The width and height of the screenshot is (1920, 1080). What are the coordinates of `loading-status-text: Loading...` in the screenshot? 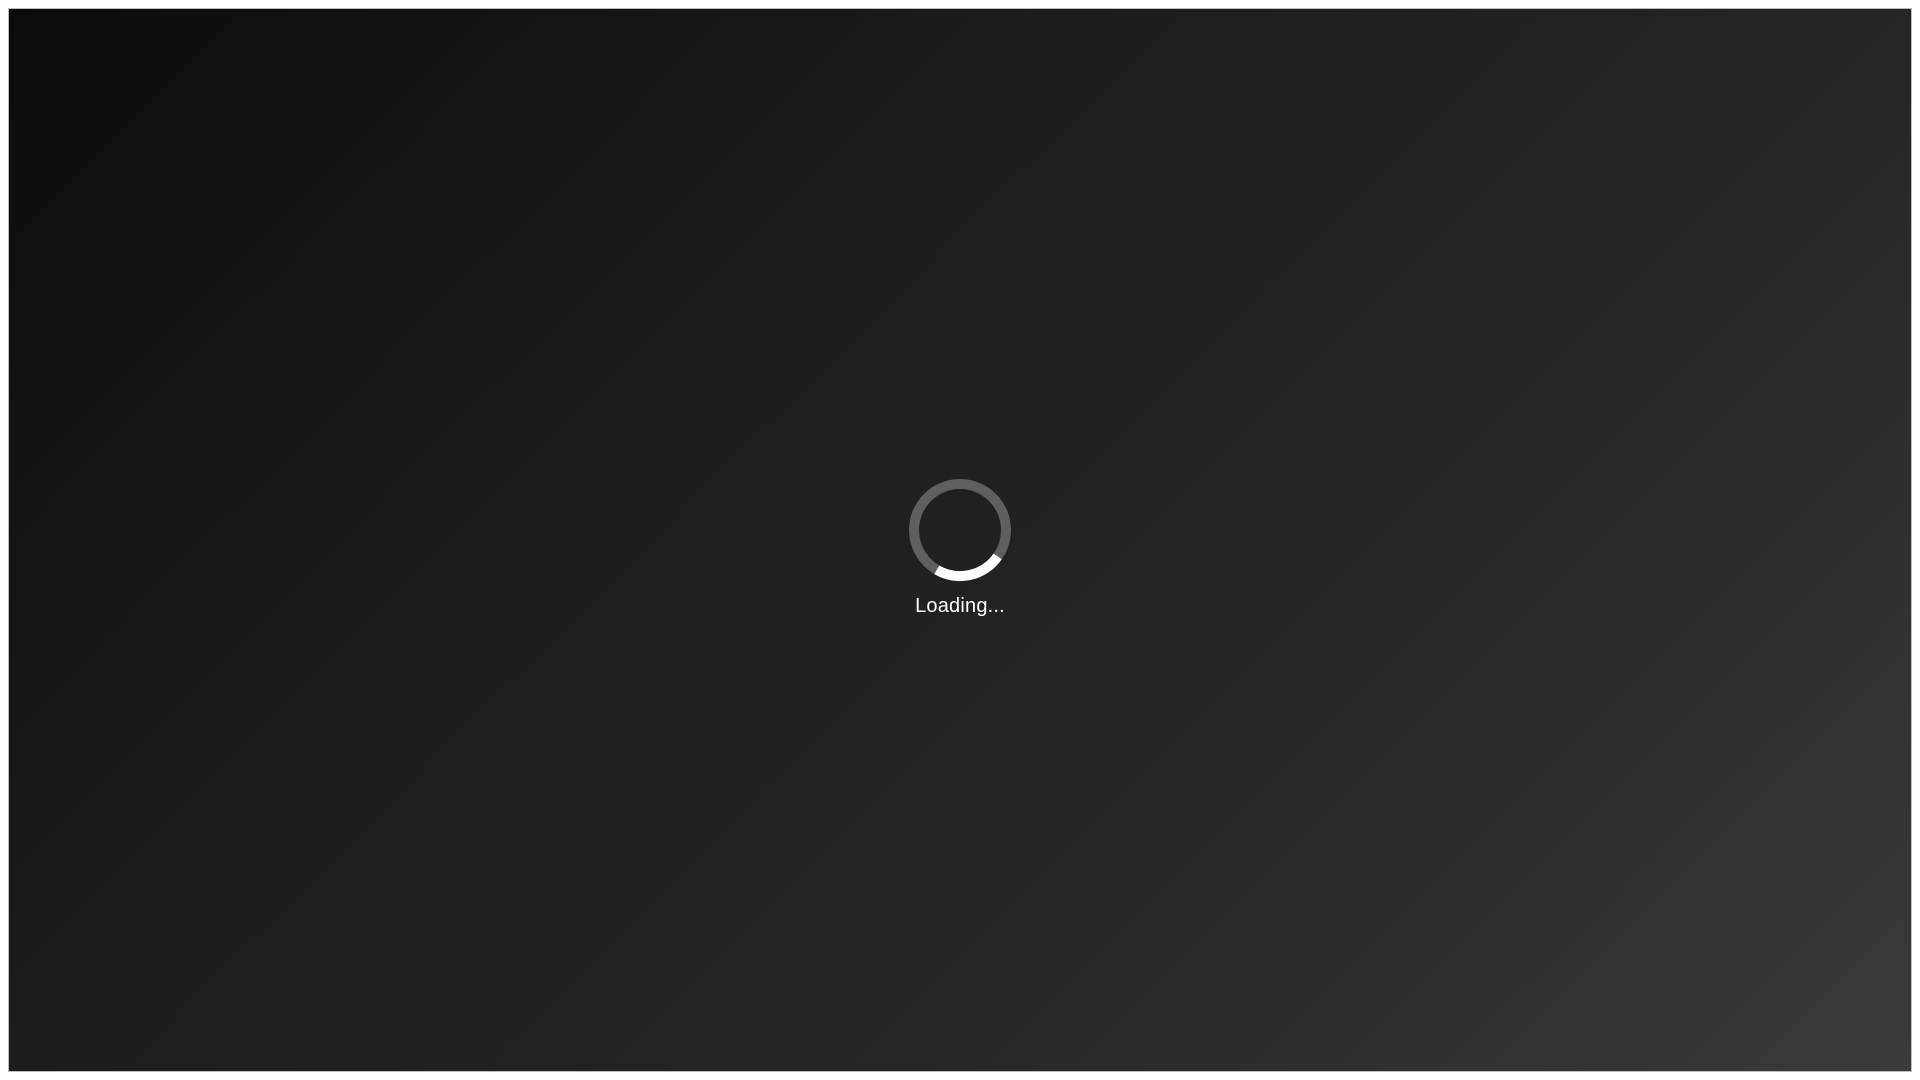 It's located at (960, 606).